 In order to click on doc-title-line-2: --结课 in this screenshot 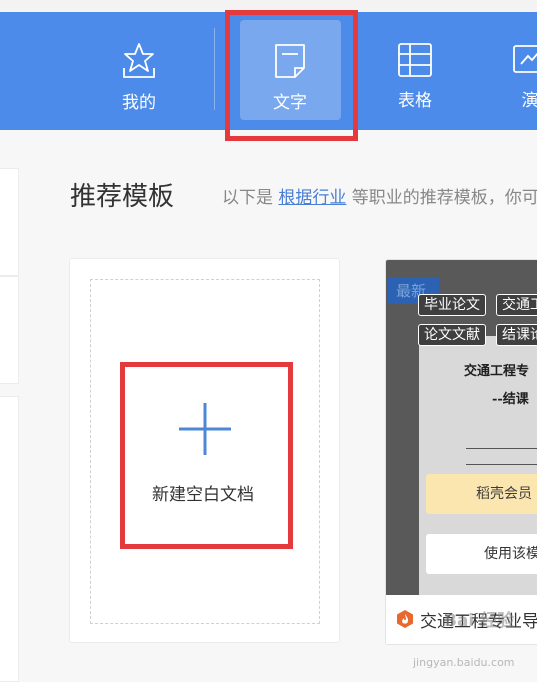, I will do `click(510, 399)`.